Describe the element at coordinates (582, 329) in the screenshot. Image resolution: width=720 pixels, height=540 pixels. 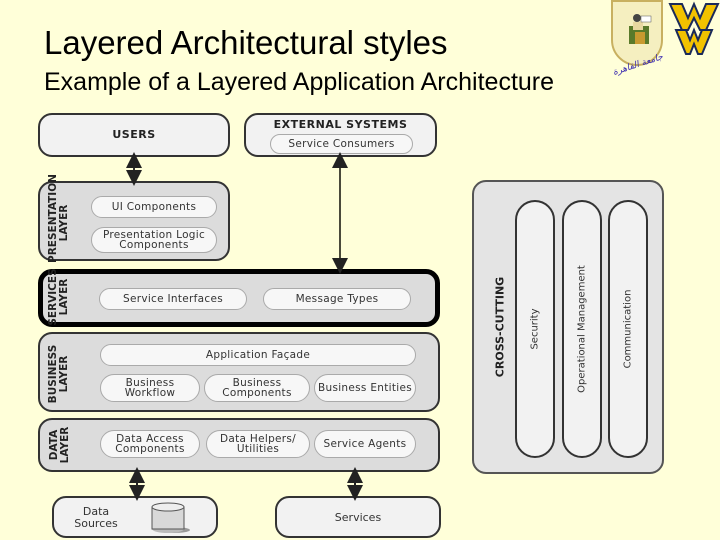
I see `cross-cutting-operational-management: Operational Management` at that location.